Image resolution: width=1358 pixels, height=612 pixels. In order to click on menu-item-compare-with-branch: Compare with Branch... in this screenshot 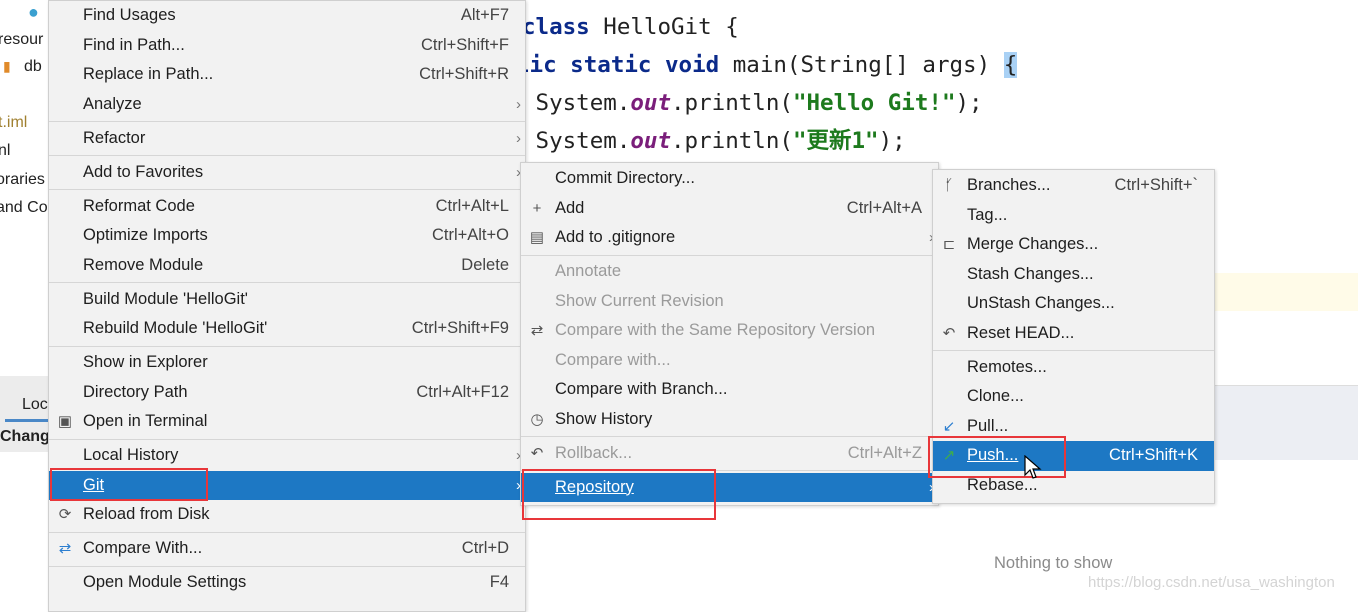, I will do `click(729, 390)`.